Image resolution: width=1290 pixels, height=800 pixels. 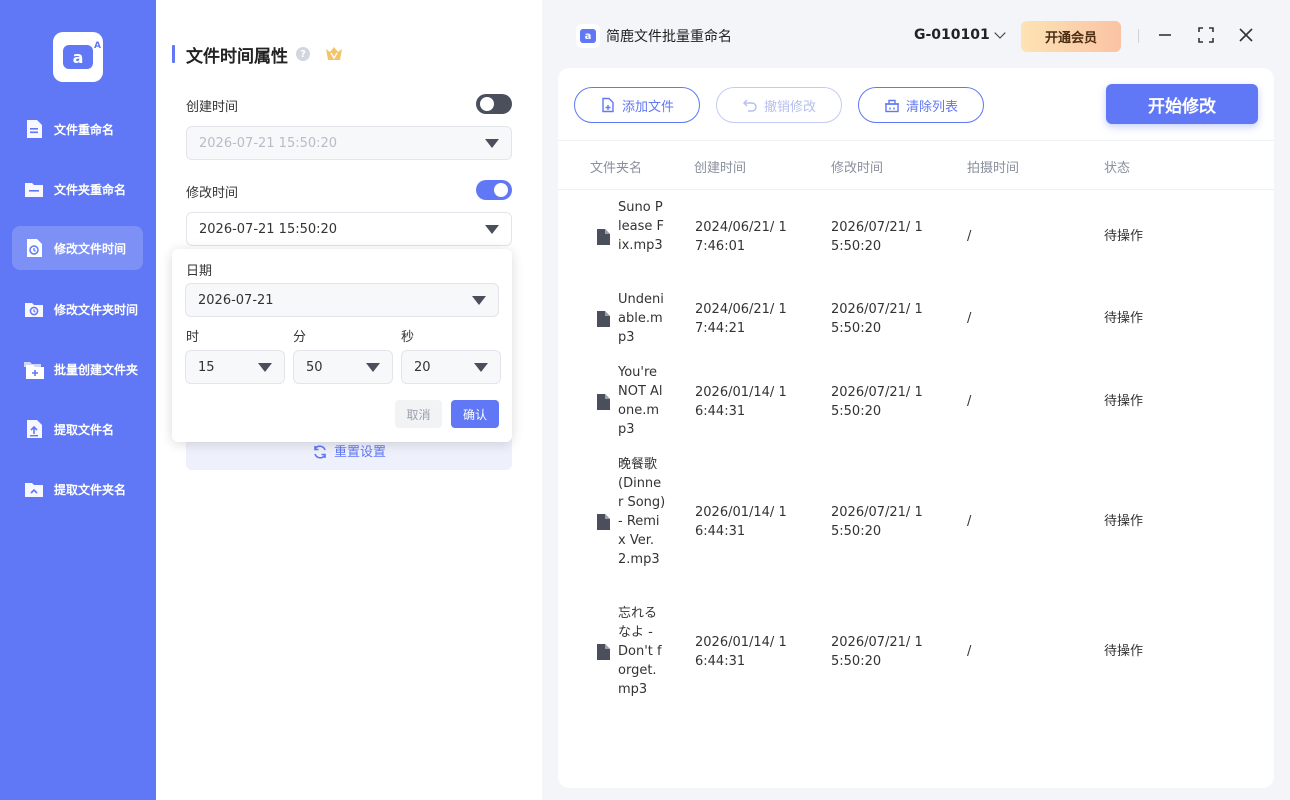 I want to click on sidebar-item-label: 文件重命名, so click(x=84, y=129).